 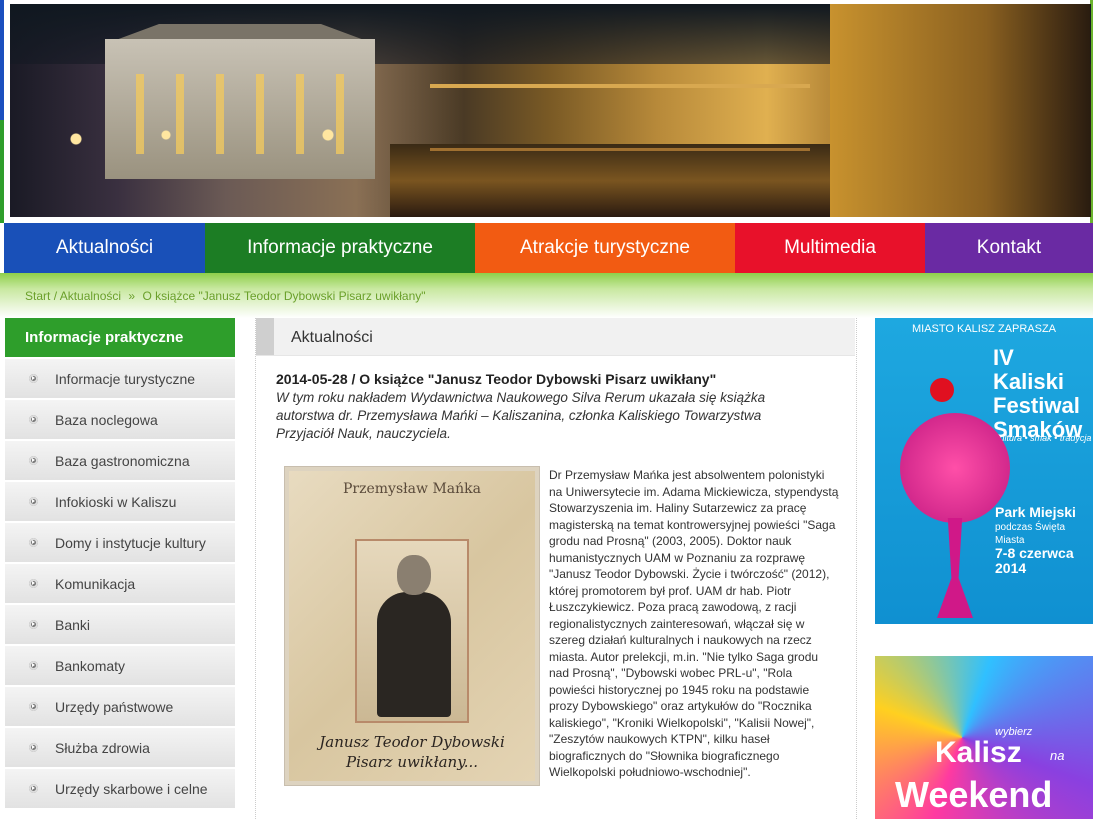 I want to click on sidebar-item-label: Urzędy państwowe, so click(x=114, y=706).